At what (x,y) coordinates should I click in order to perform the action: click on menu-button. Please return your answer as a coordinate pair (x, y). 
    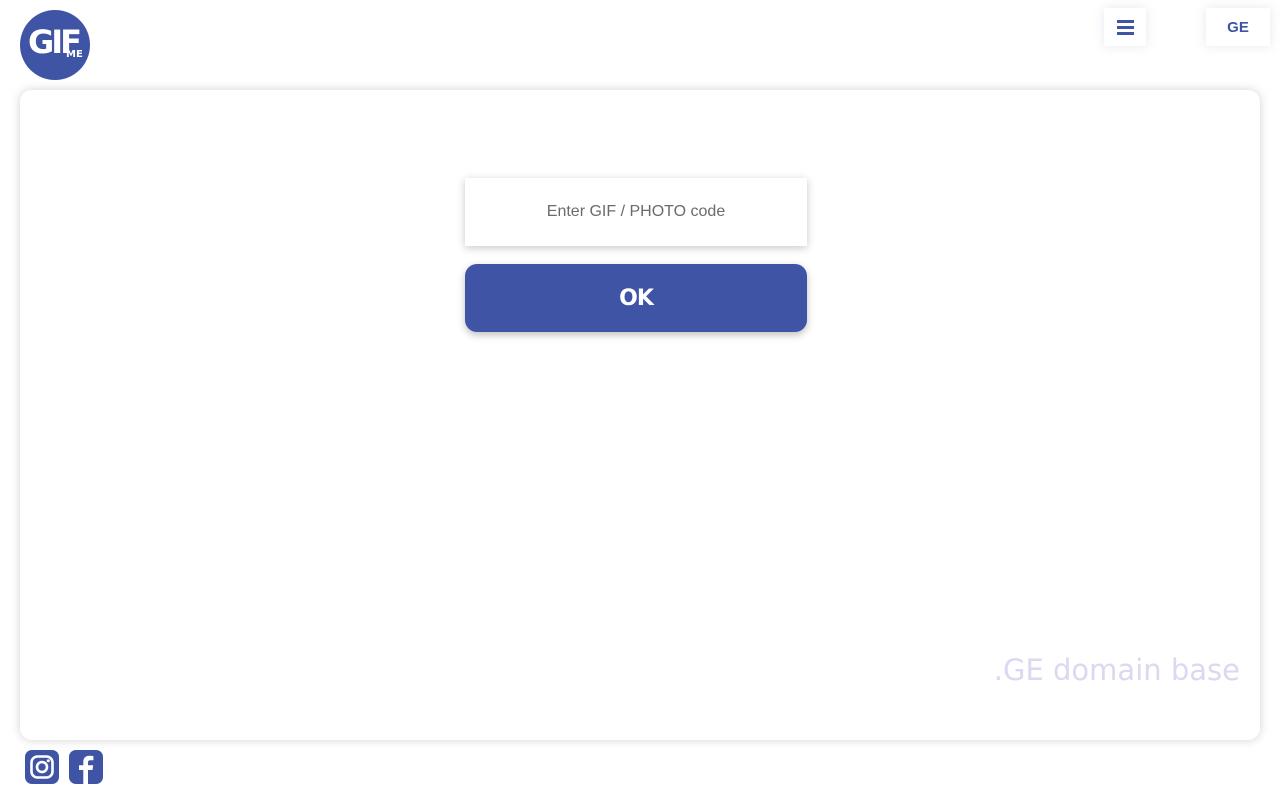
    Looking at the image, I should click on (1125, 27).